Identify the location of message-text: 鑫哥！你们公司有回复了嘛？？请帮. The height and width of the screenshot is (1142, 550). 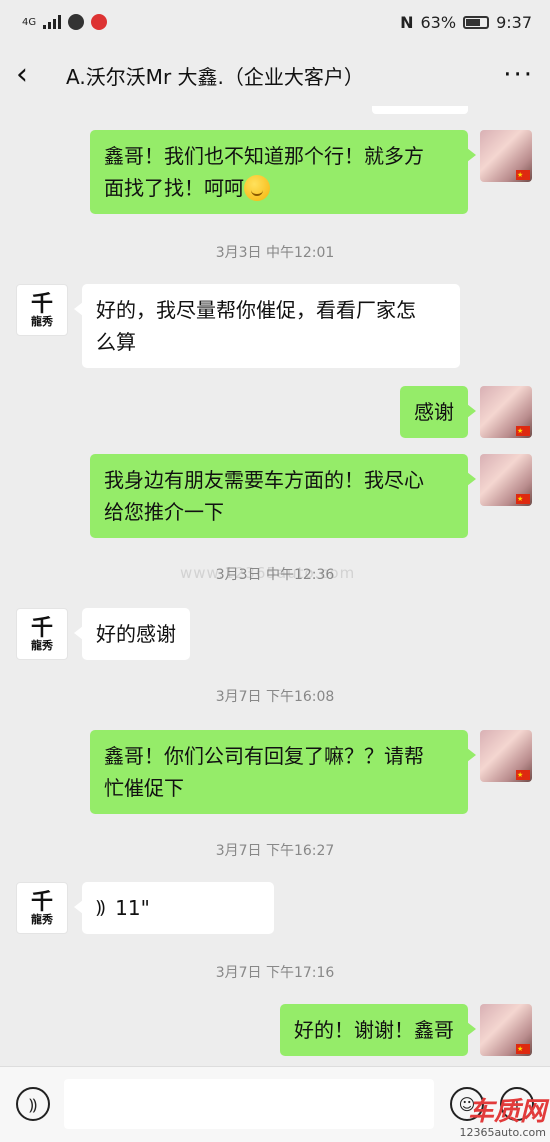
(264, 756).